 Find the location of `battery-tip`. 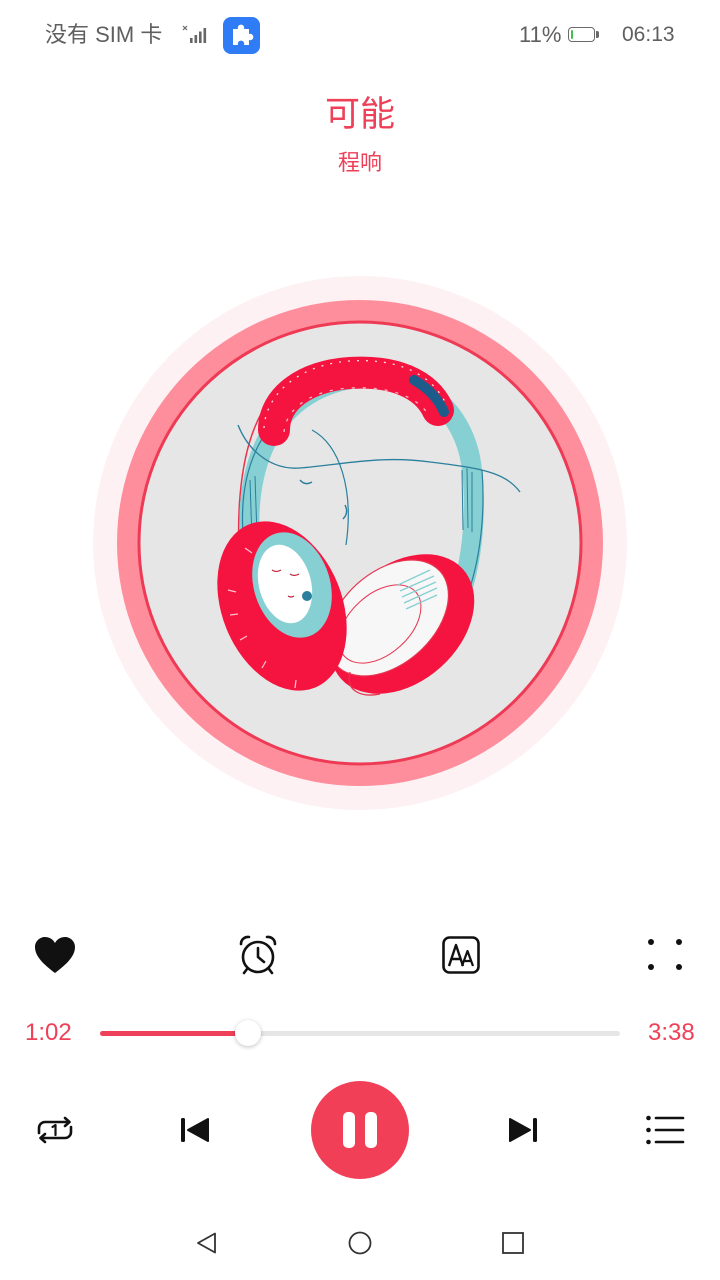

battery-tip is located at coordinates (597, 34).